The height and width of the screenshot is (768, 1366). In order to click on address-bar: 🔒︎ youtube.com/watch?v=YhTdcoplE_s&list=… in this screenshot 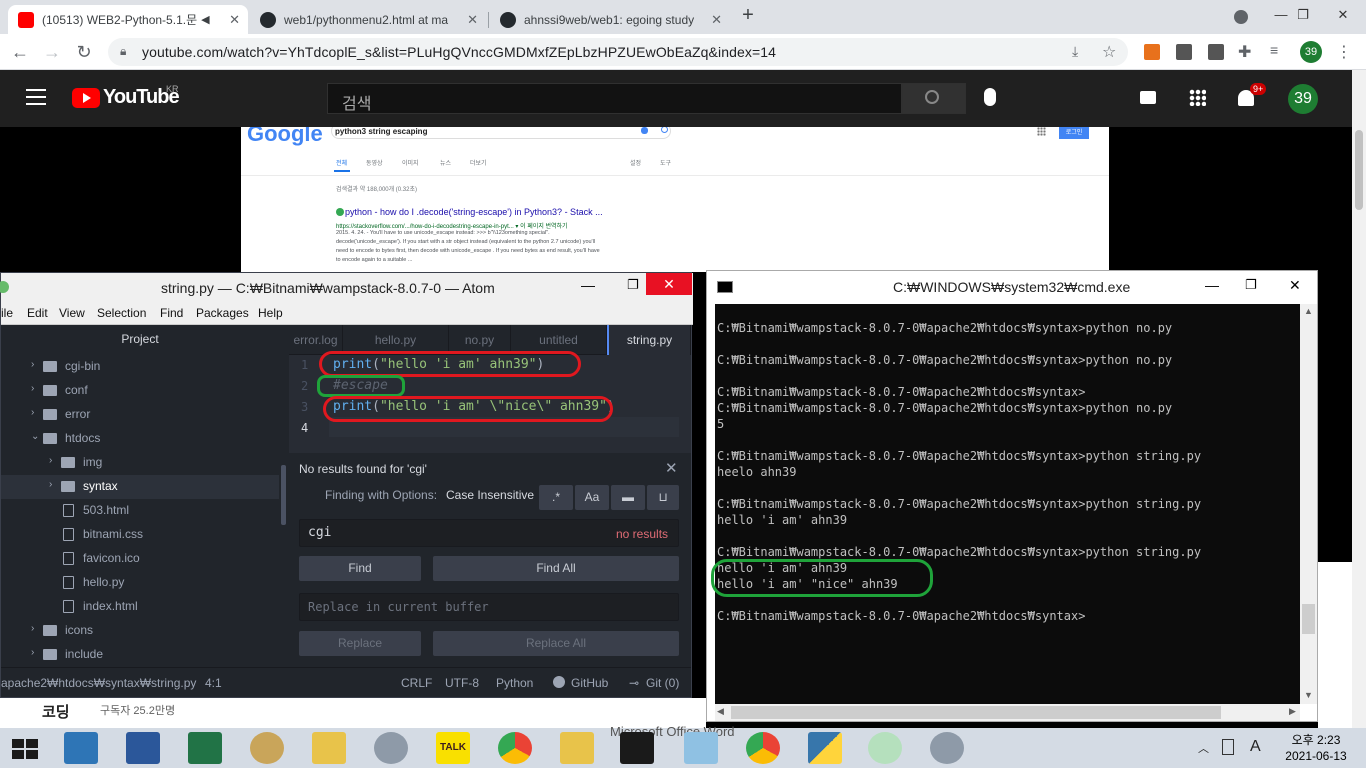, I will do `click(618, 52)`.